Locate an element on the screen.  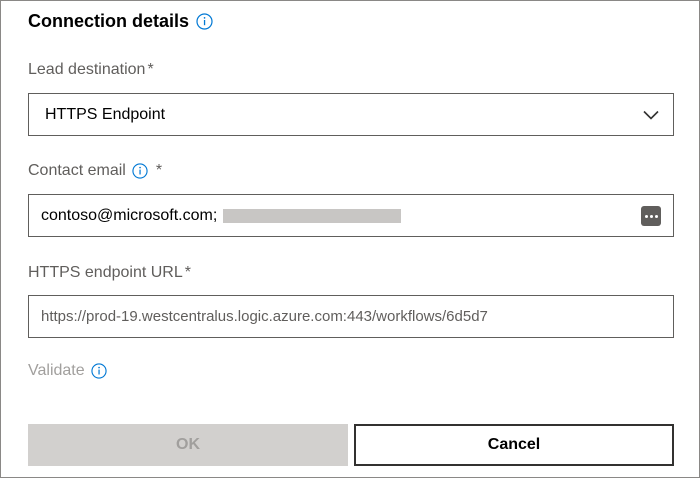
lead-destination-label-text: Lead destination is located at coordinates (87, 69).